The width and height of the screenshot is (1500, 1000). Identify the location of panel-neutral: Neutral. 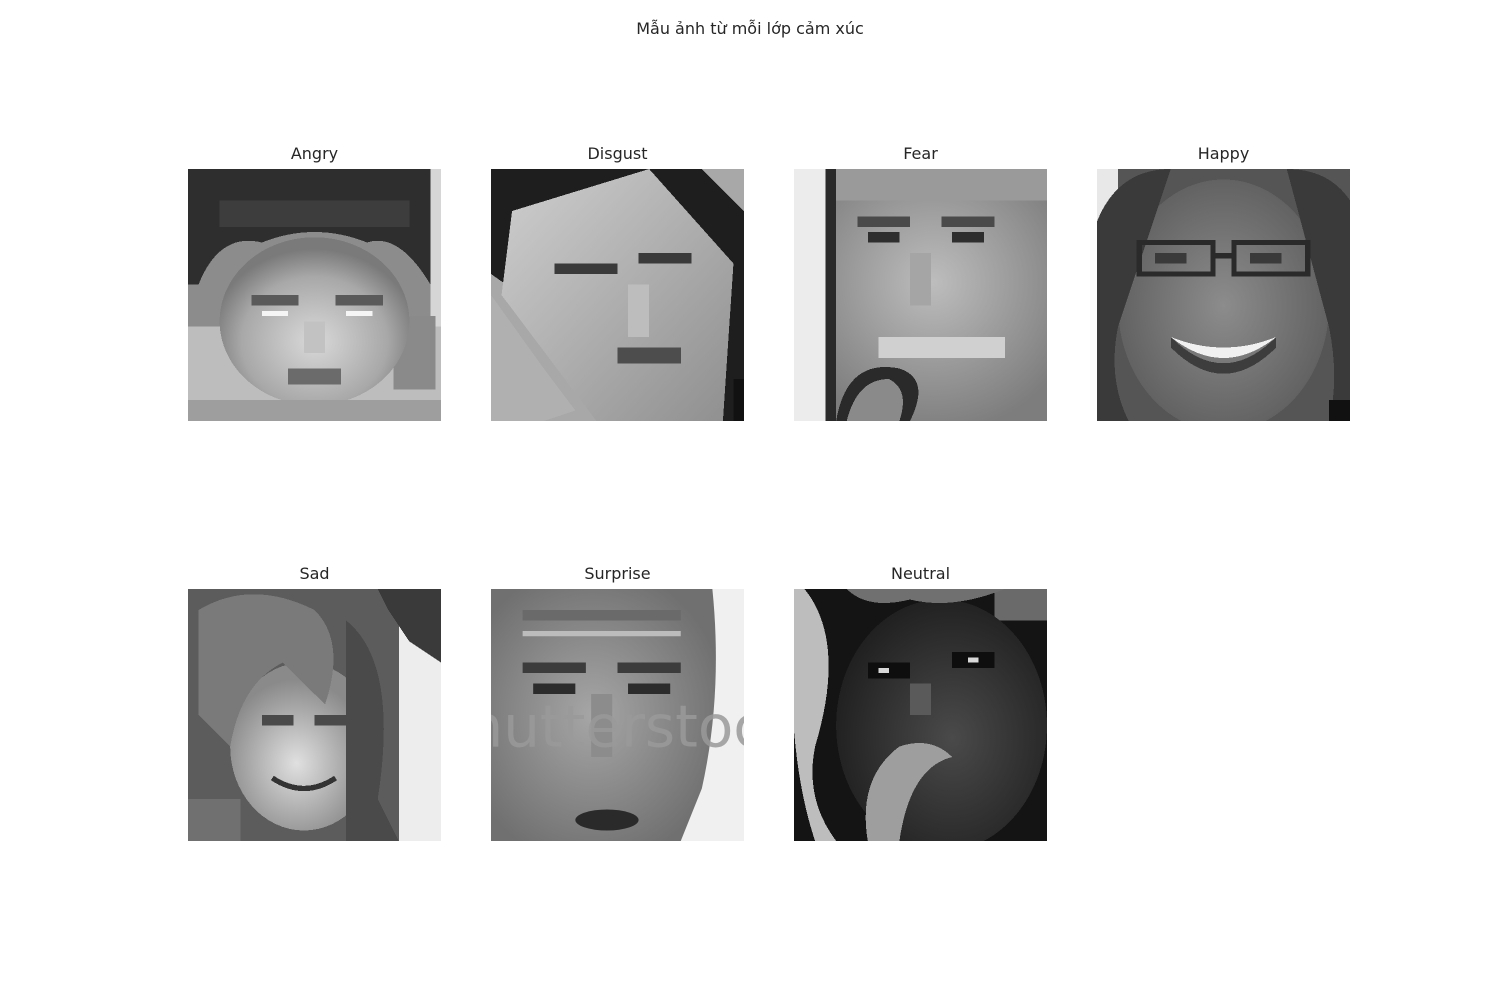
(920, 702).